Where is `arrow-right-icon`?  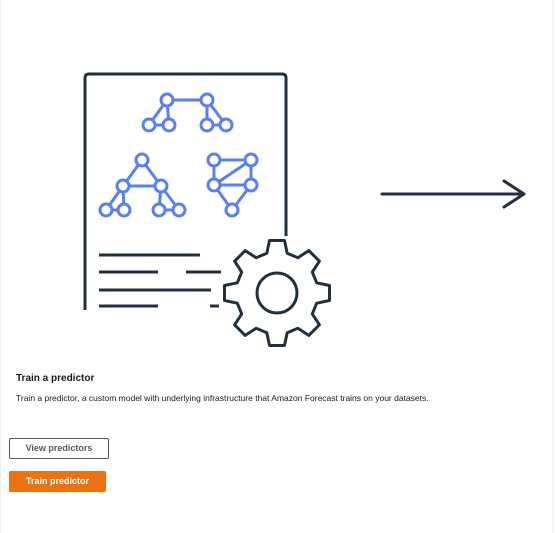 arrow-right-icon is located at coordinates (453, 194).